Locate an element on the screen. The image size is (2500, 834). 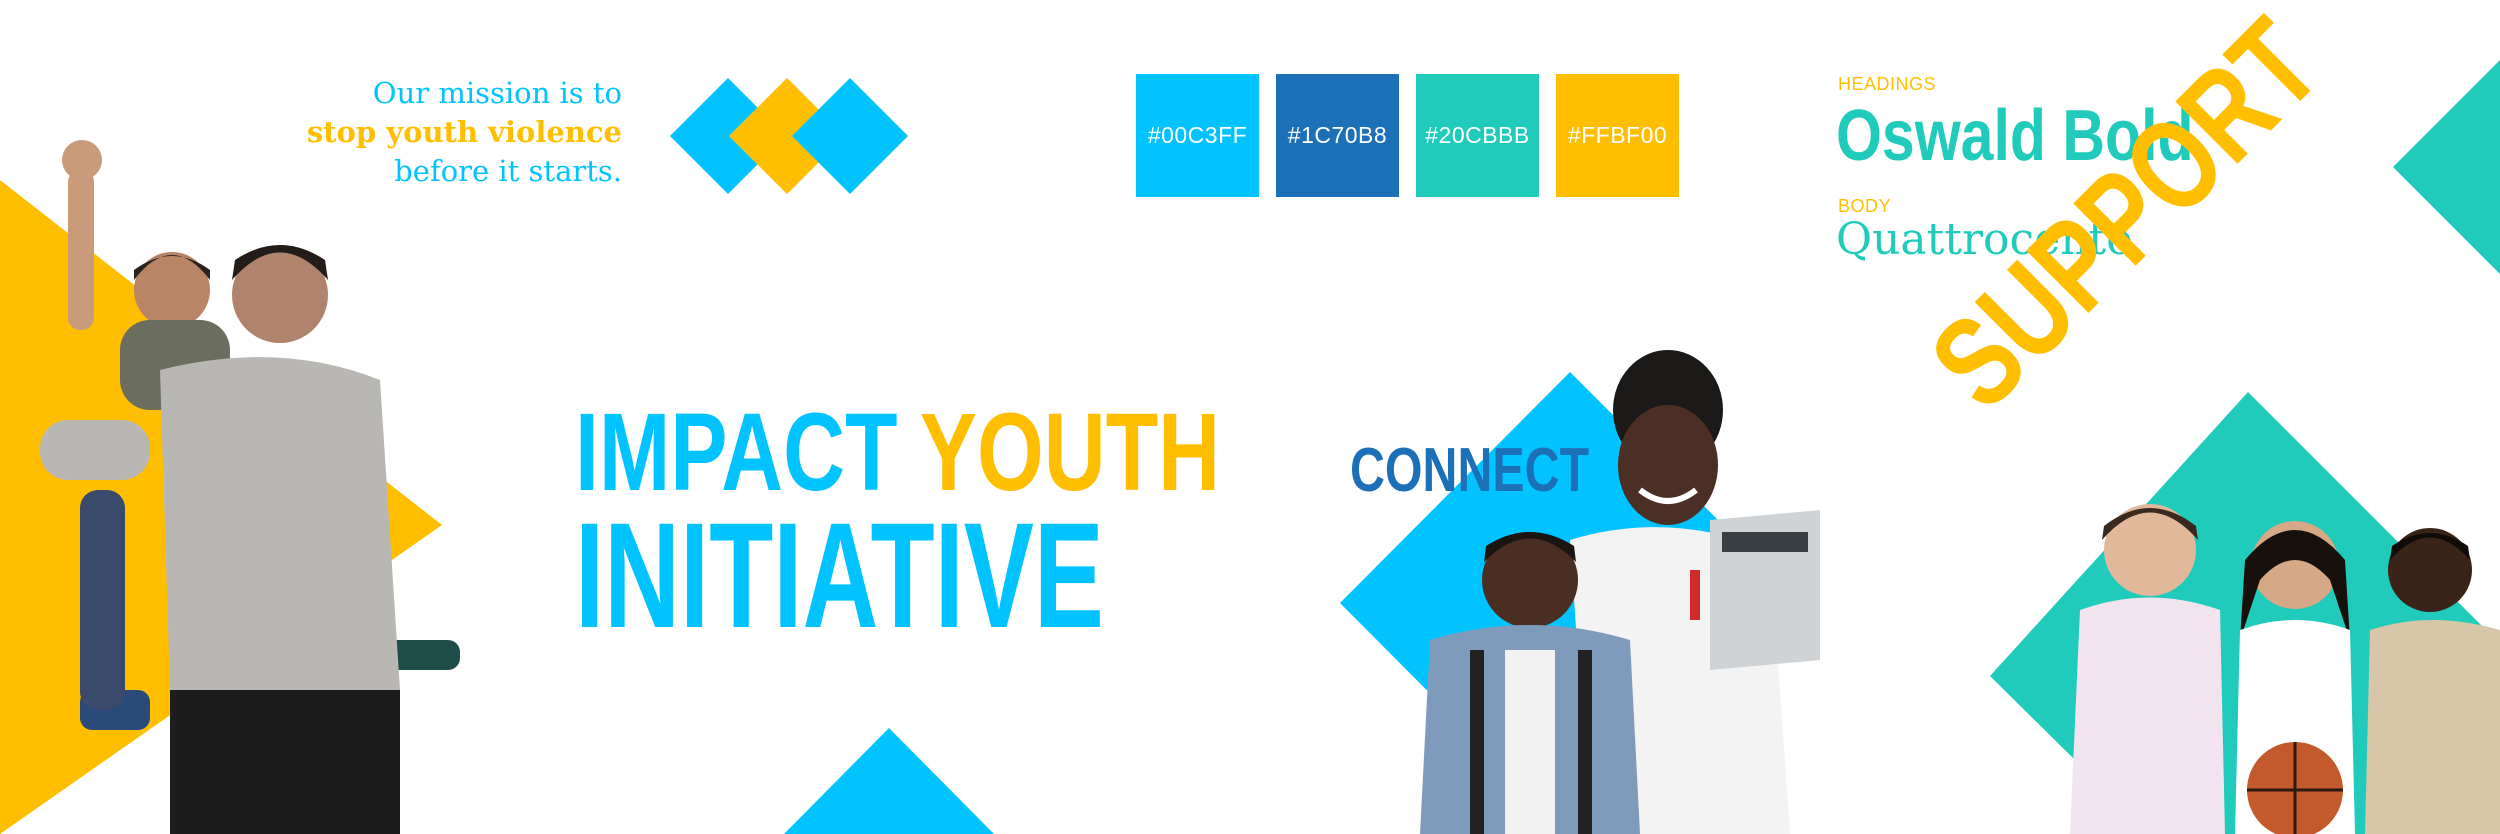
swatch-label: #00C3FF is located at coordinates (1197, 135).